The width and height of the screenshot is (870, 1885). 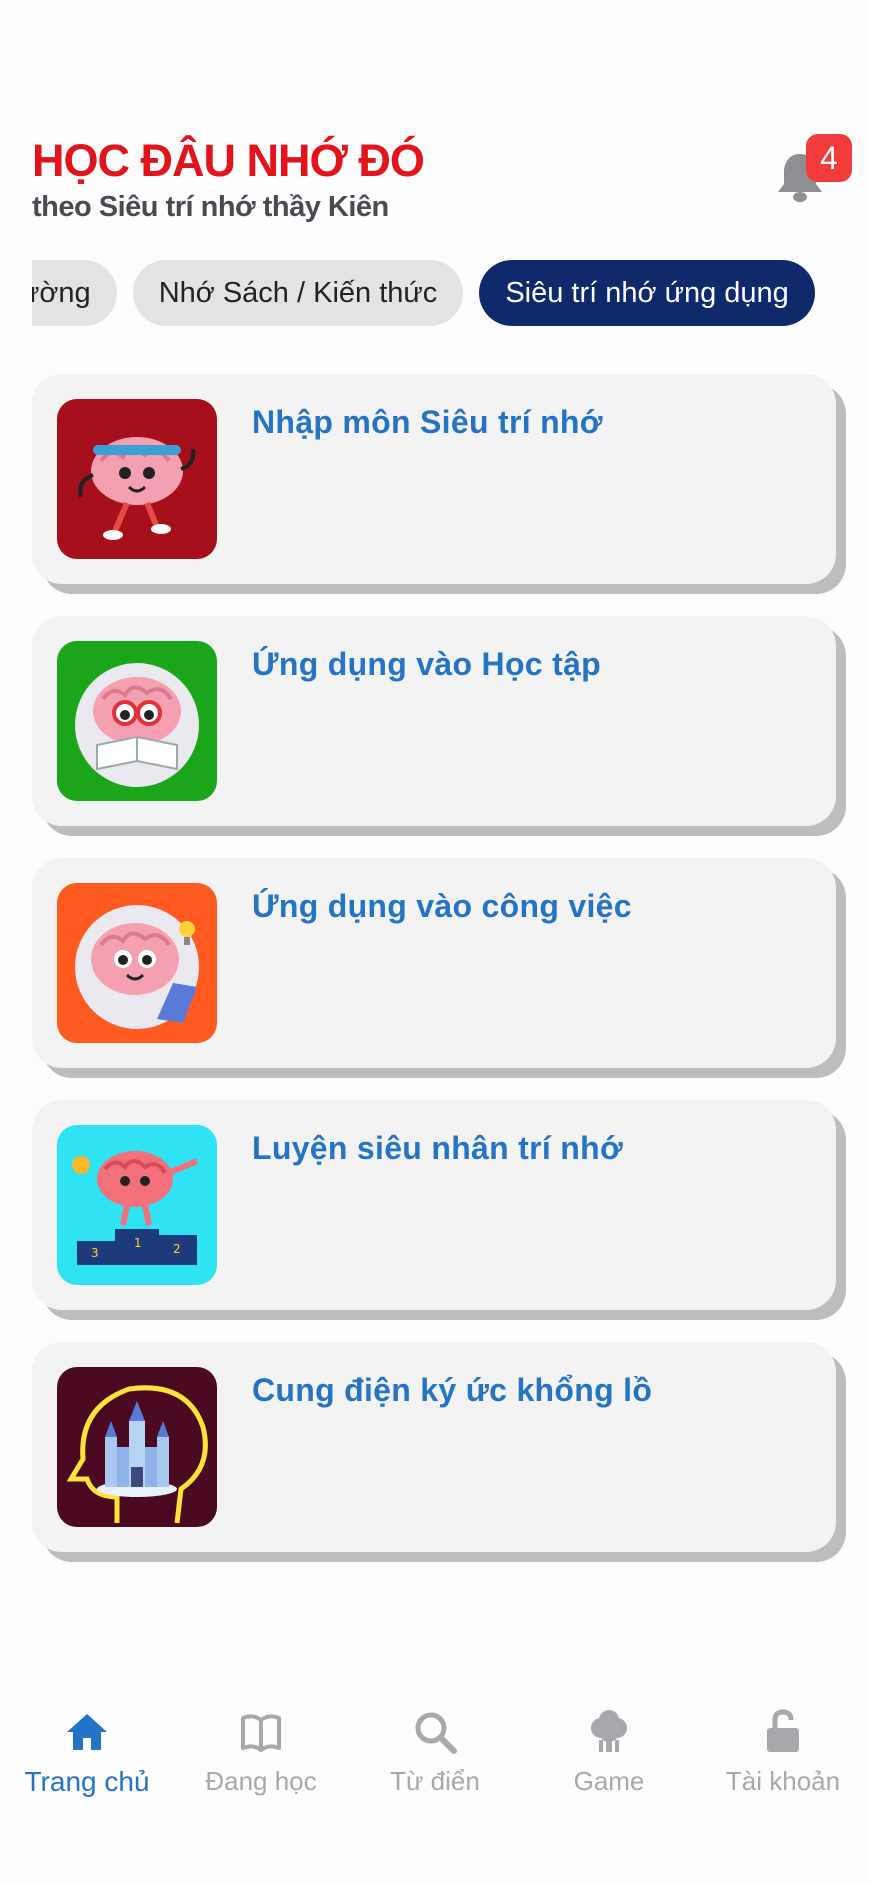 What do you see at coordinates (137, 963) in the screenshot?
I see `brain-laptop-icon` at bounding box center [137, 963].